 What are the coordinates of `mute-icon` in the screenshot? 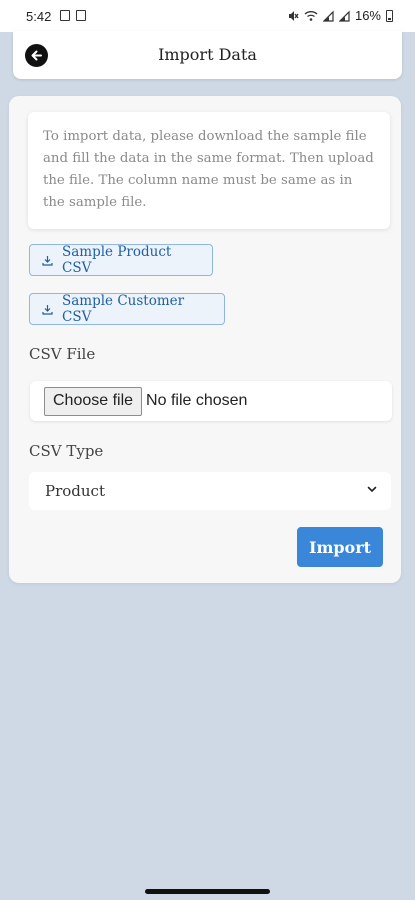 It's located at (293, 15).